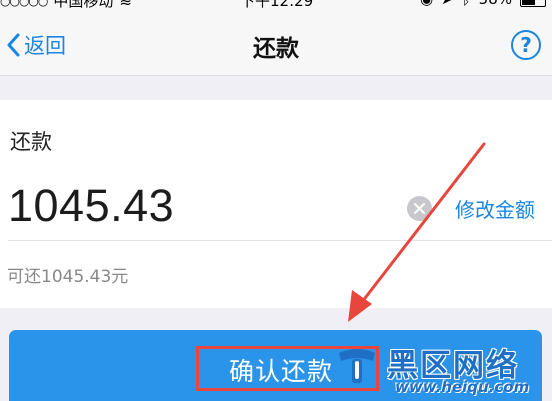 The height and width of the screenshot is (401, 552). Describe the element at coordinates (447, 4) in the screenshot. I see `location-icon: ➤` at that location.